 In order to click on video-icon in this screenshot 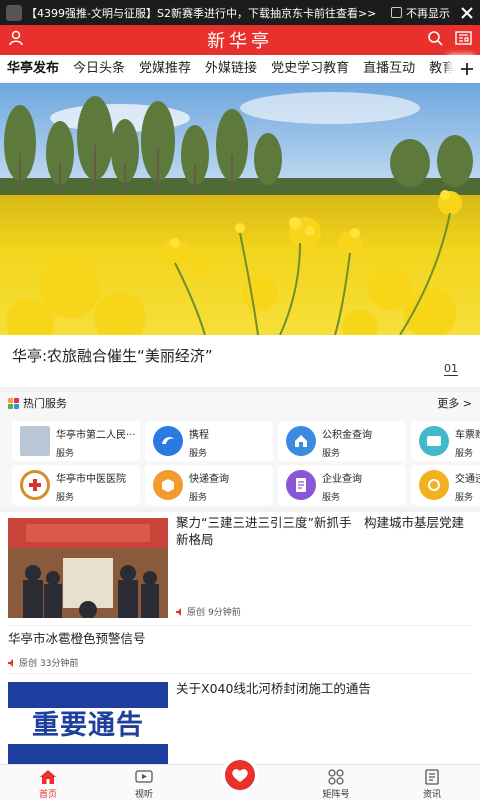, I will do `click(144, 777)`.